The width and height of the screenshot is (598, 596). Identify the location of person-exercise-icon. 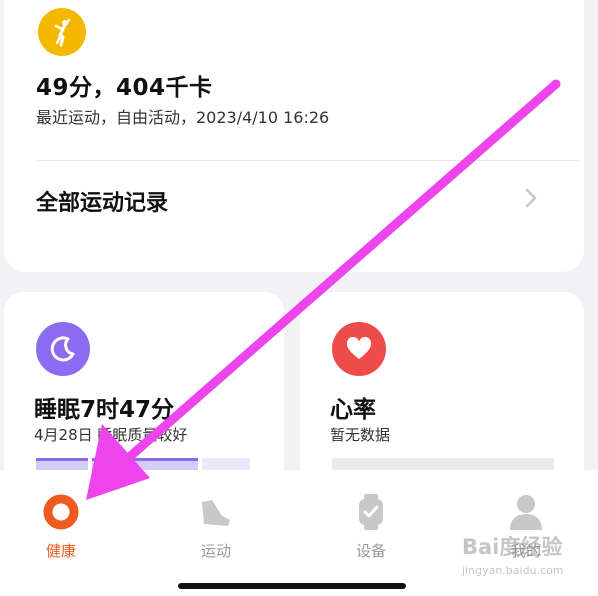
(62, 32).